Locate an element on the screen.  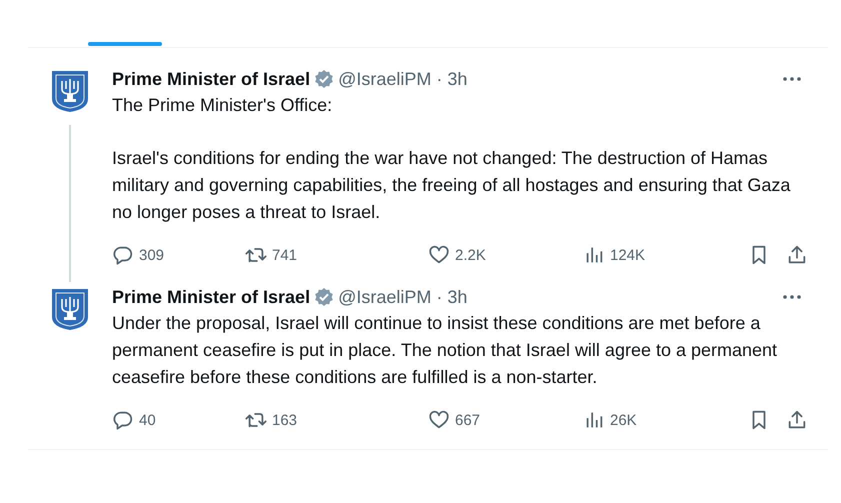
repost-count: 741 is located at coordinates (285, 255).